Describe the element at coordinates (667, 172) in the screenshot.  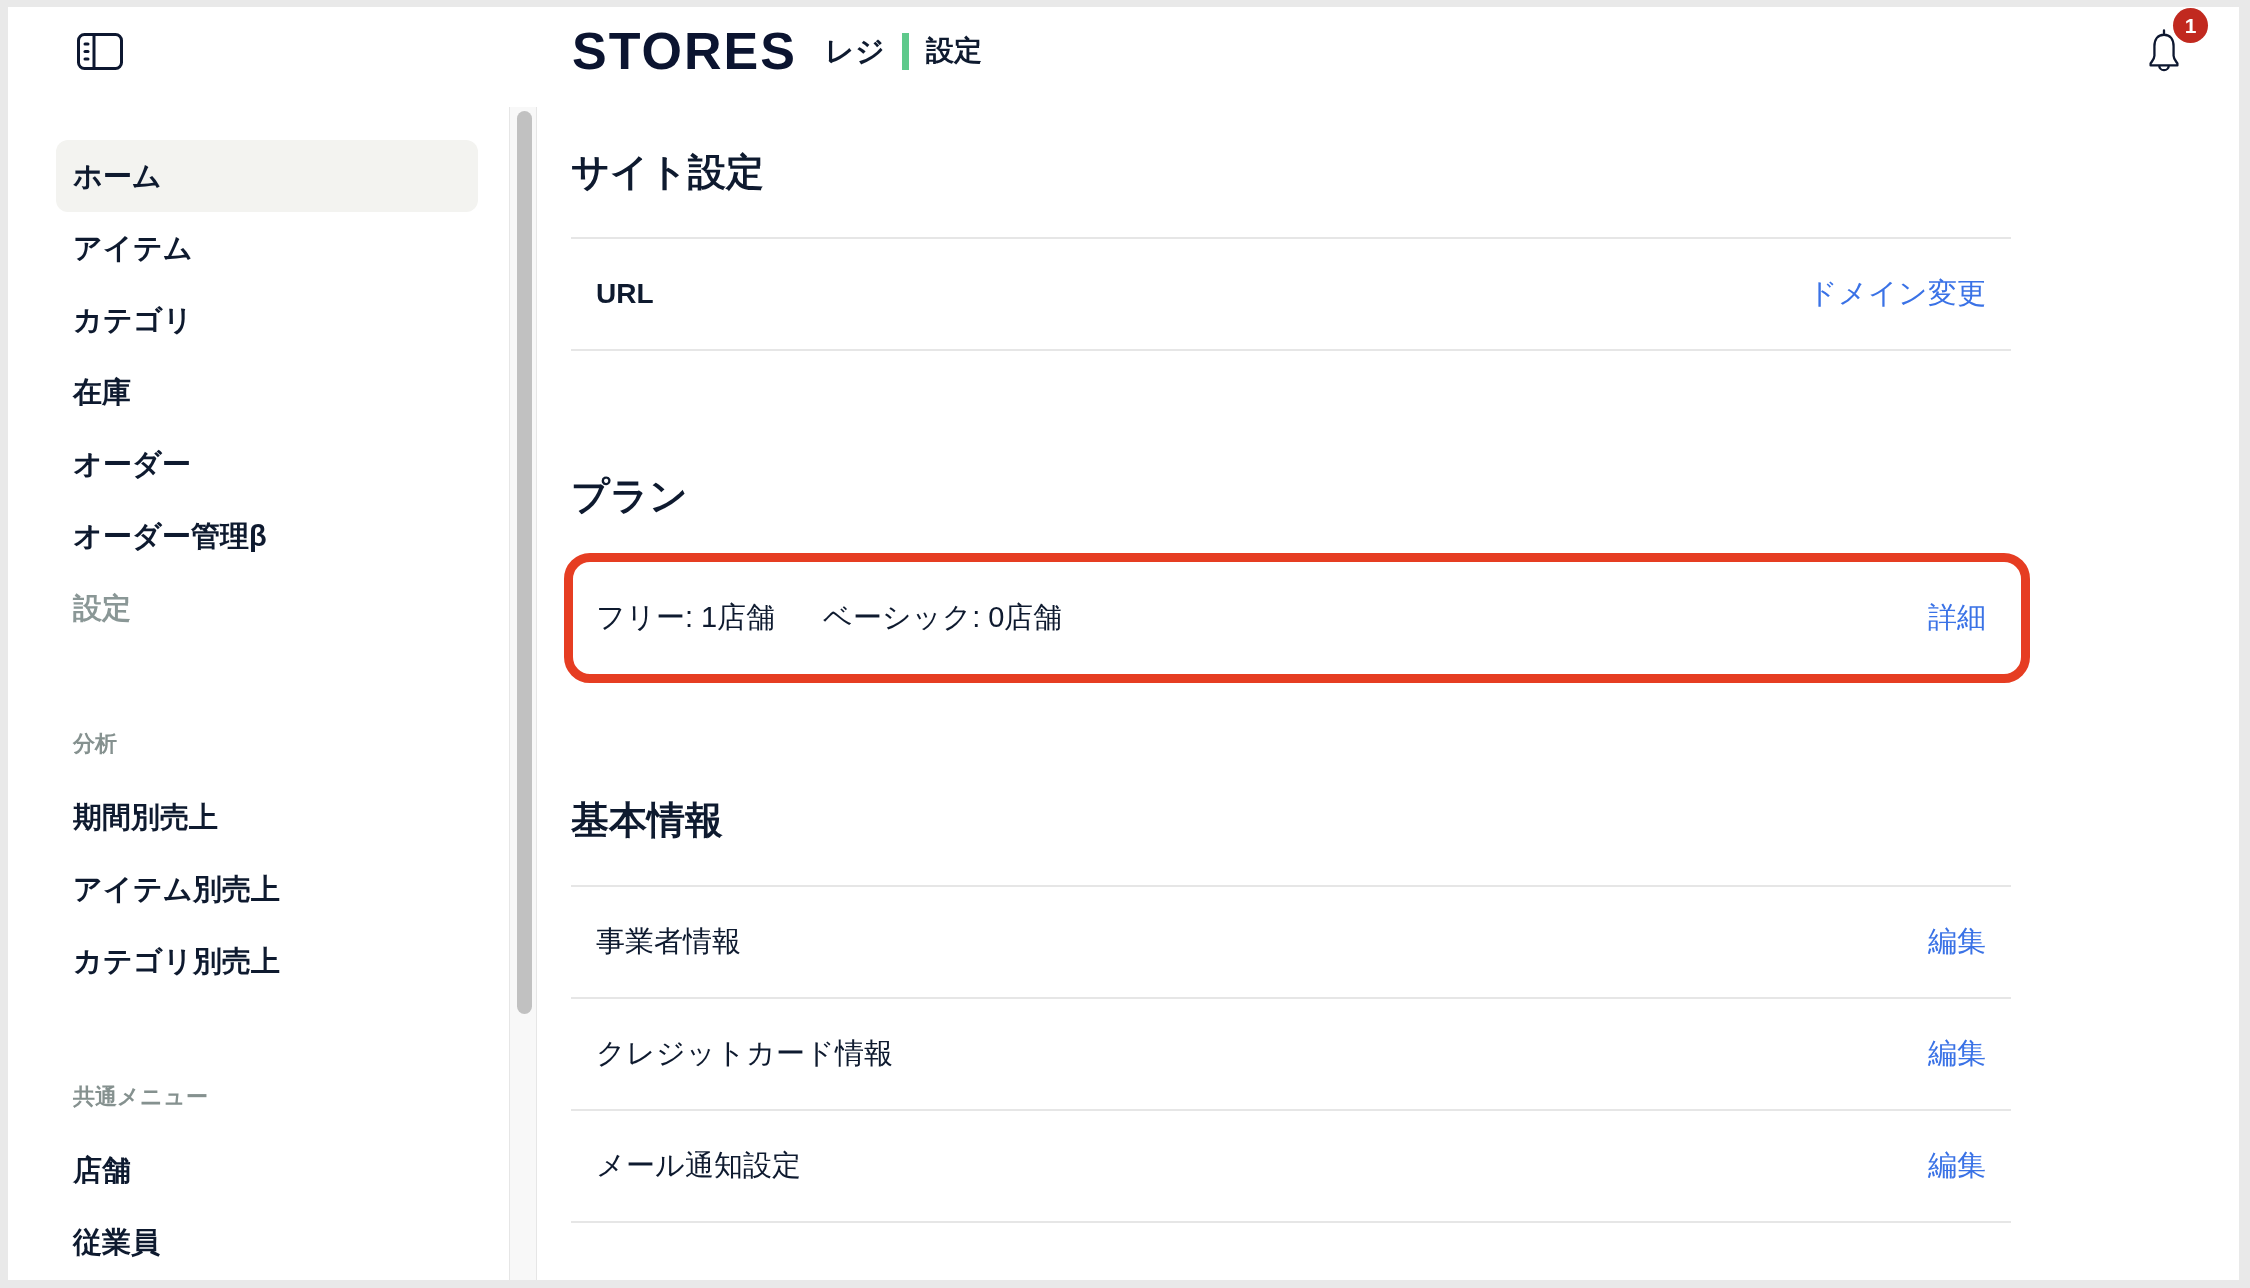
I see `section-title: サイト設定` at that location.